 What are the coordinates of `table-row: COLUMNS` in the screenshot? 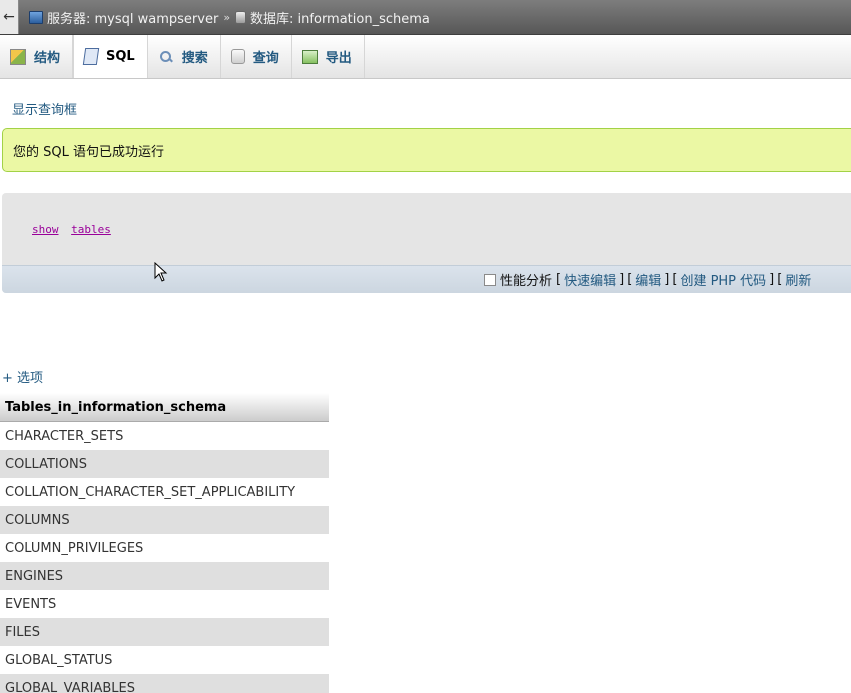 It's located at (164, 520).